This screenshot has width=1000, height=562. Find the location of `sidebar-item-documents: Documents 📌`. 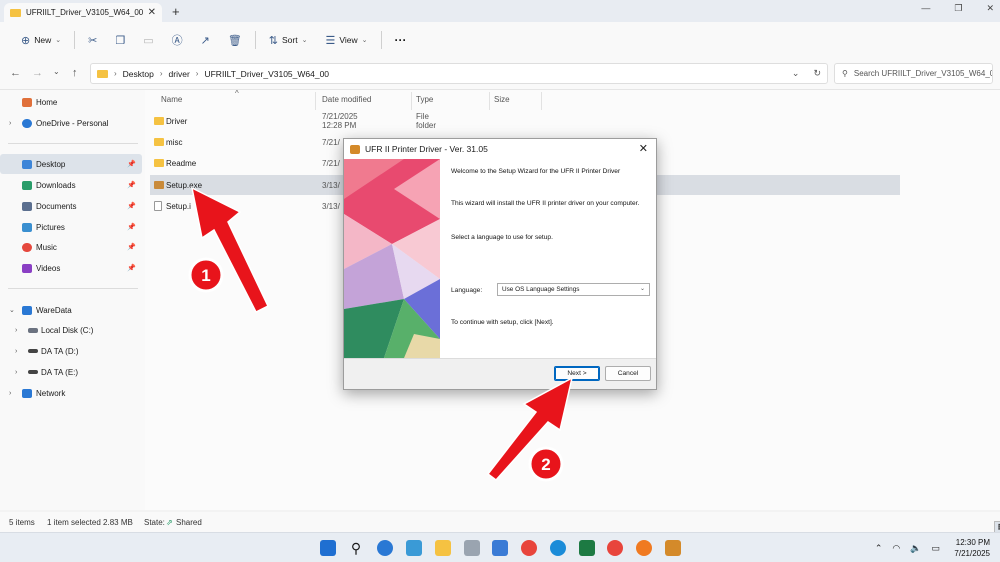

sidebar-item-documents: Documents 📌 is located at coordinates (71, 206).